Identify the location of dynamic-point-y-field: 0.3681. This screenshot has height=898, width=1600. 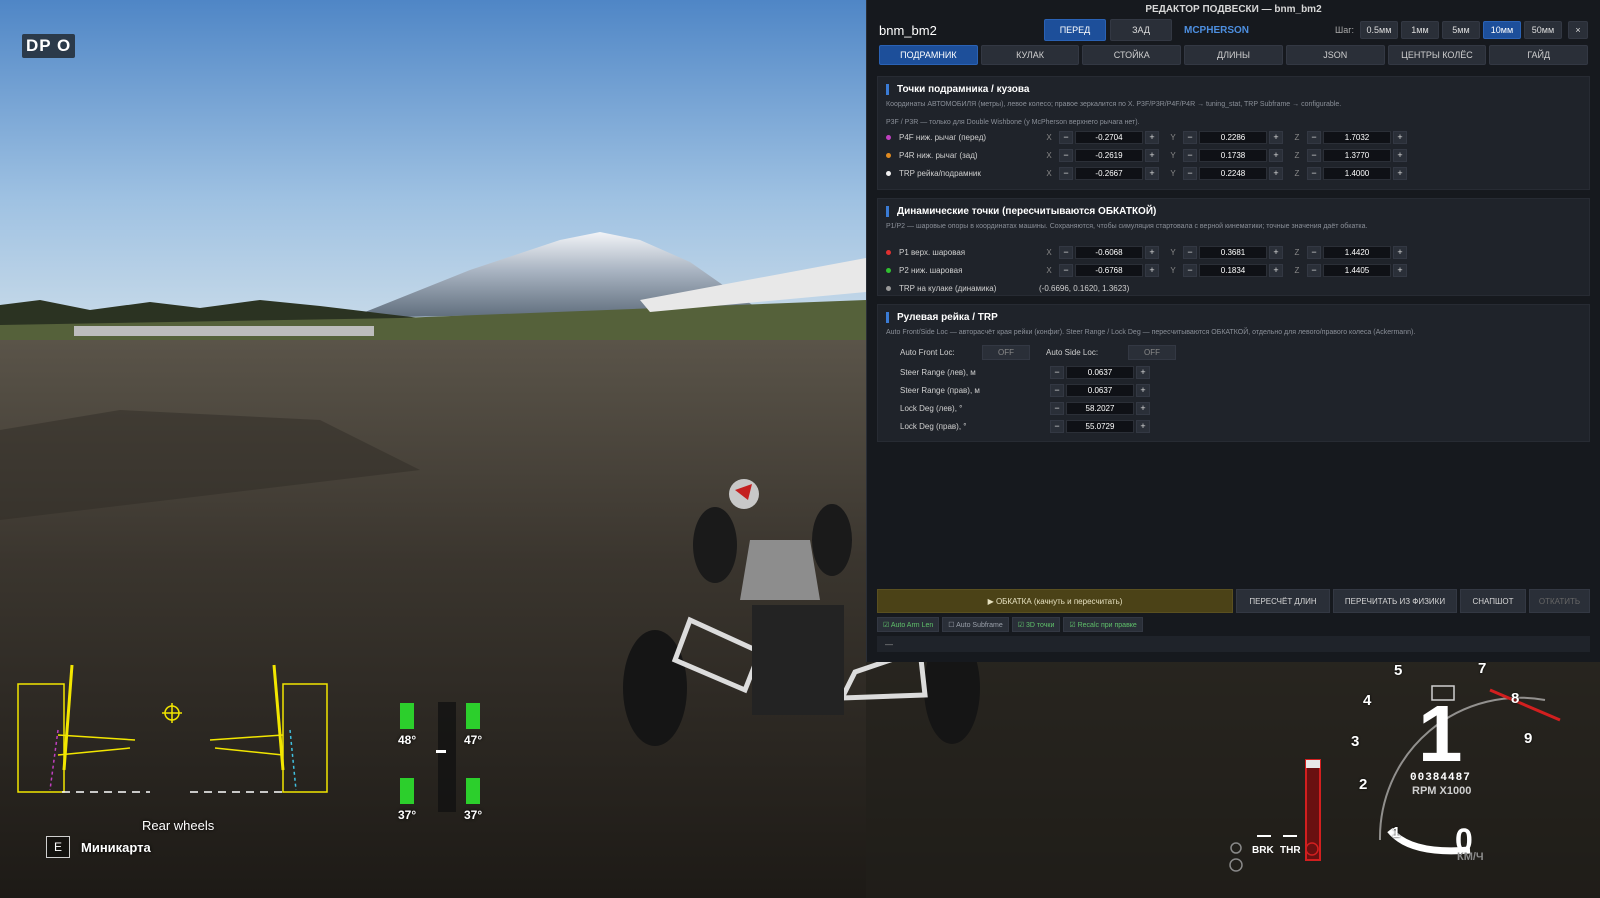
(1233, 252).